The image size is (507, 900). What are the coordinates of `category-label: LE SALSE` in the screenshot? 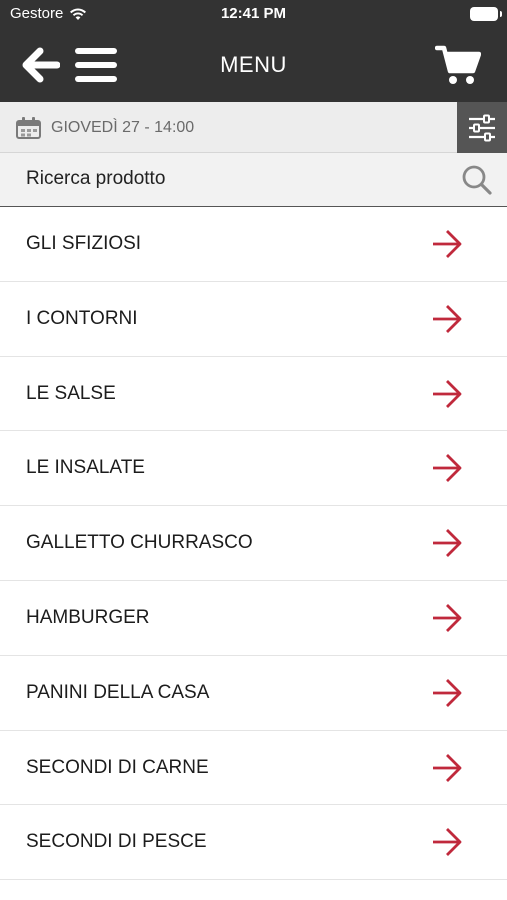 It's located at (71, 393).